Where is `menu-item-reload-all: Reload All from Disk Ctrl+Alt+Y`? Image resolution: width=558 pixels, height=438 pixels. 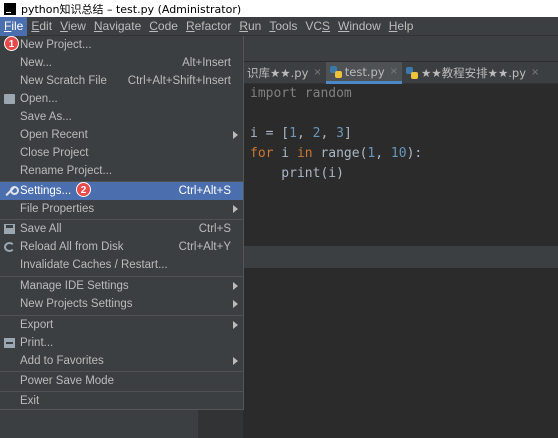
menu-item-reload-all: Reload All from Disk Ctrl+Alt+Y is located at coordinates (121, 247).